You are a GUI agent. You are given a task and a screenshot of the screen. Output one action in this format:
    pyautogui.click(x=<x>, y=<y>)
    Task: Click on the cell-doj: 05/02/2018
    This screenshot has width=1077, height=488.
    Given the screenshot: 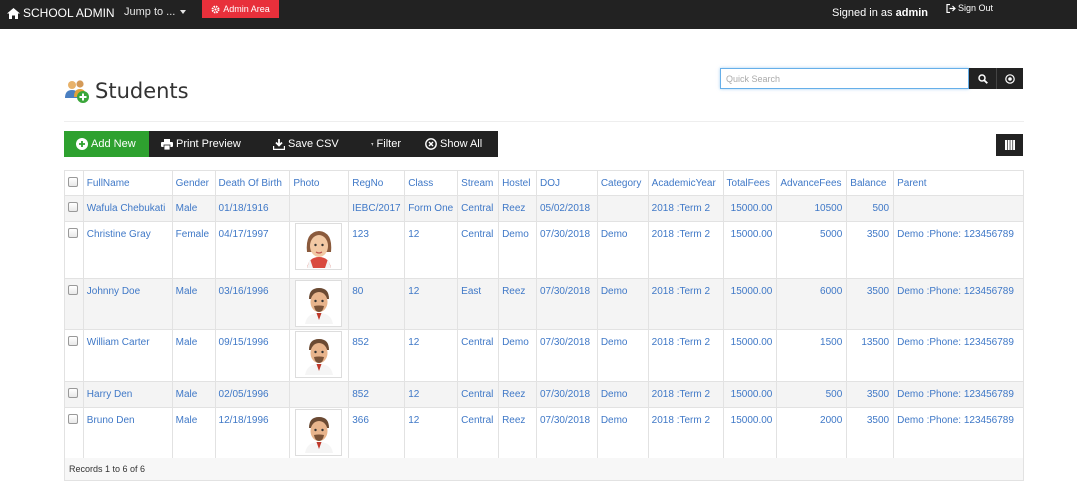 What is the action you would take?
    pyautogui.click(x=566, y=208)
    